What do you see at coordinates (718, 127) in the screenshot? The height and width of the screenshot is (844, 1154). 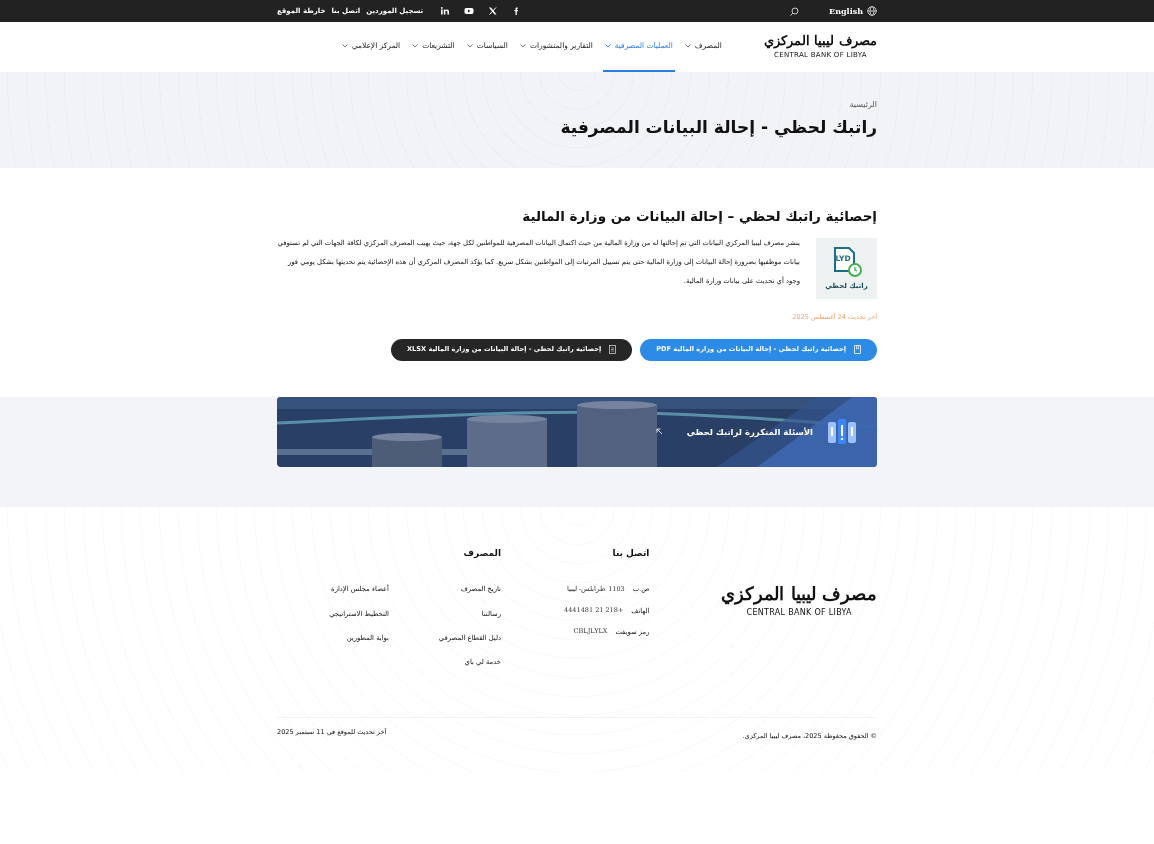 I see `page-title: راتبك لحظي - إحالة البيانات المصرفية` at bounding box center [718, 127].